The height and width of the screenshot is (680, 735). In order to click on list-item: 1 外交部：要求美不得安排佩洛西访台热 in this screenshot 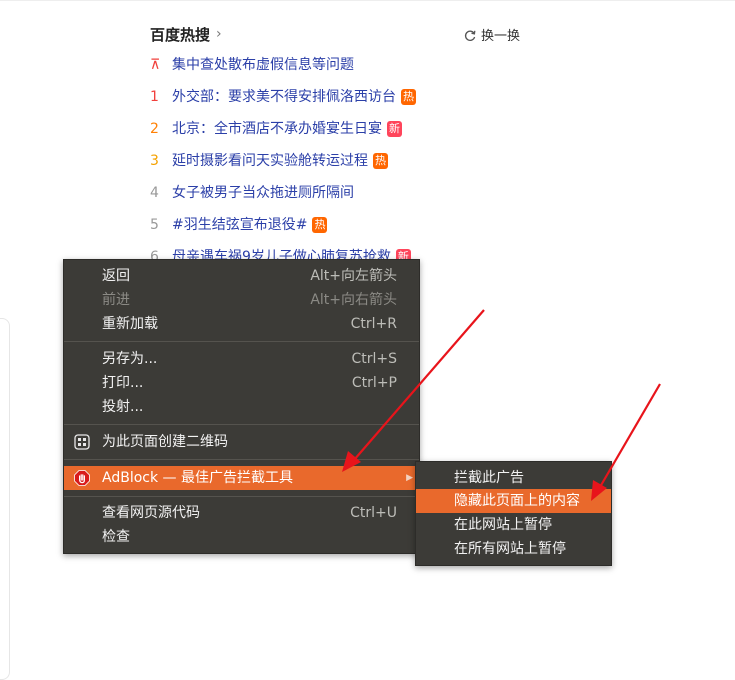, I will do `click(340, 102)`.